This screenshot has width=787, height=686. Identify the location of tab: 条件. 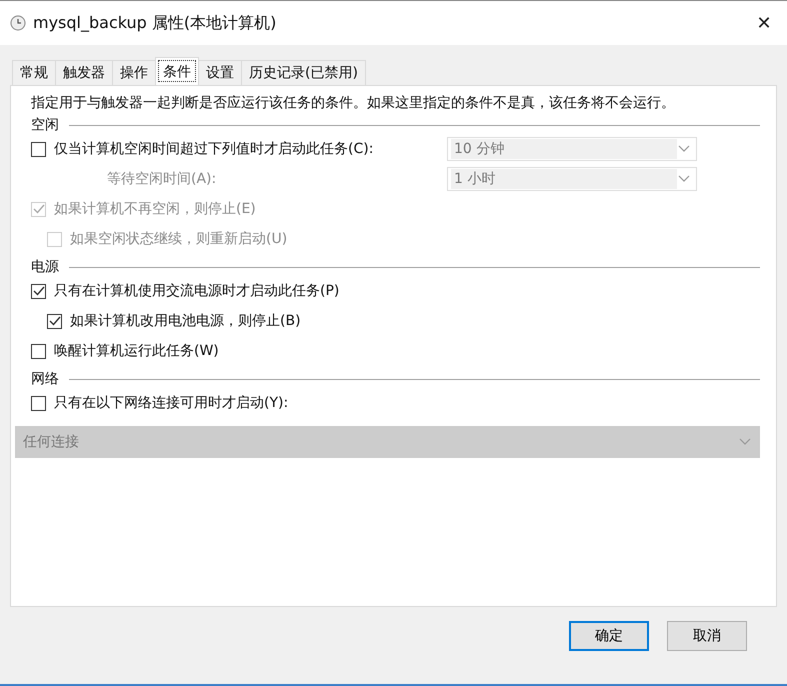
(177, 71).